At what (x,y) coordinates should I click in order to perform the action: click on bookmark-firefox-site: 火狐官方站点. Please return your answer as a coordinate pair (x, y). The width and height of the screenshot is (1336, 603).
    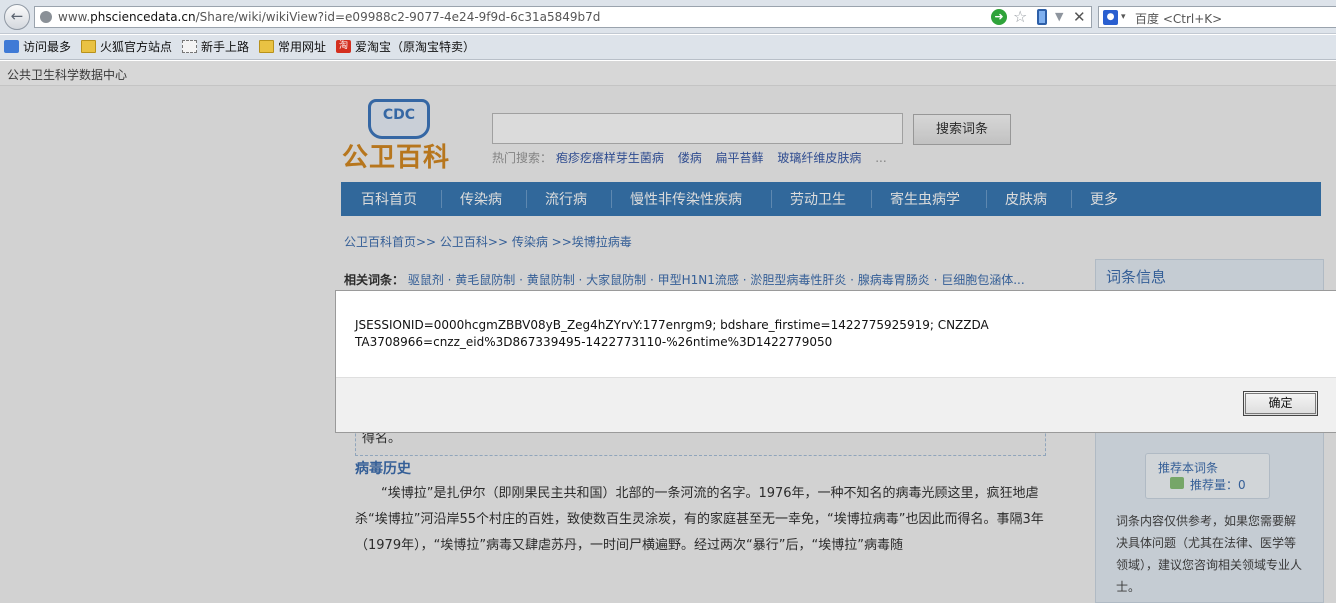
    Looking at the image, I should click on (126, 47).